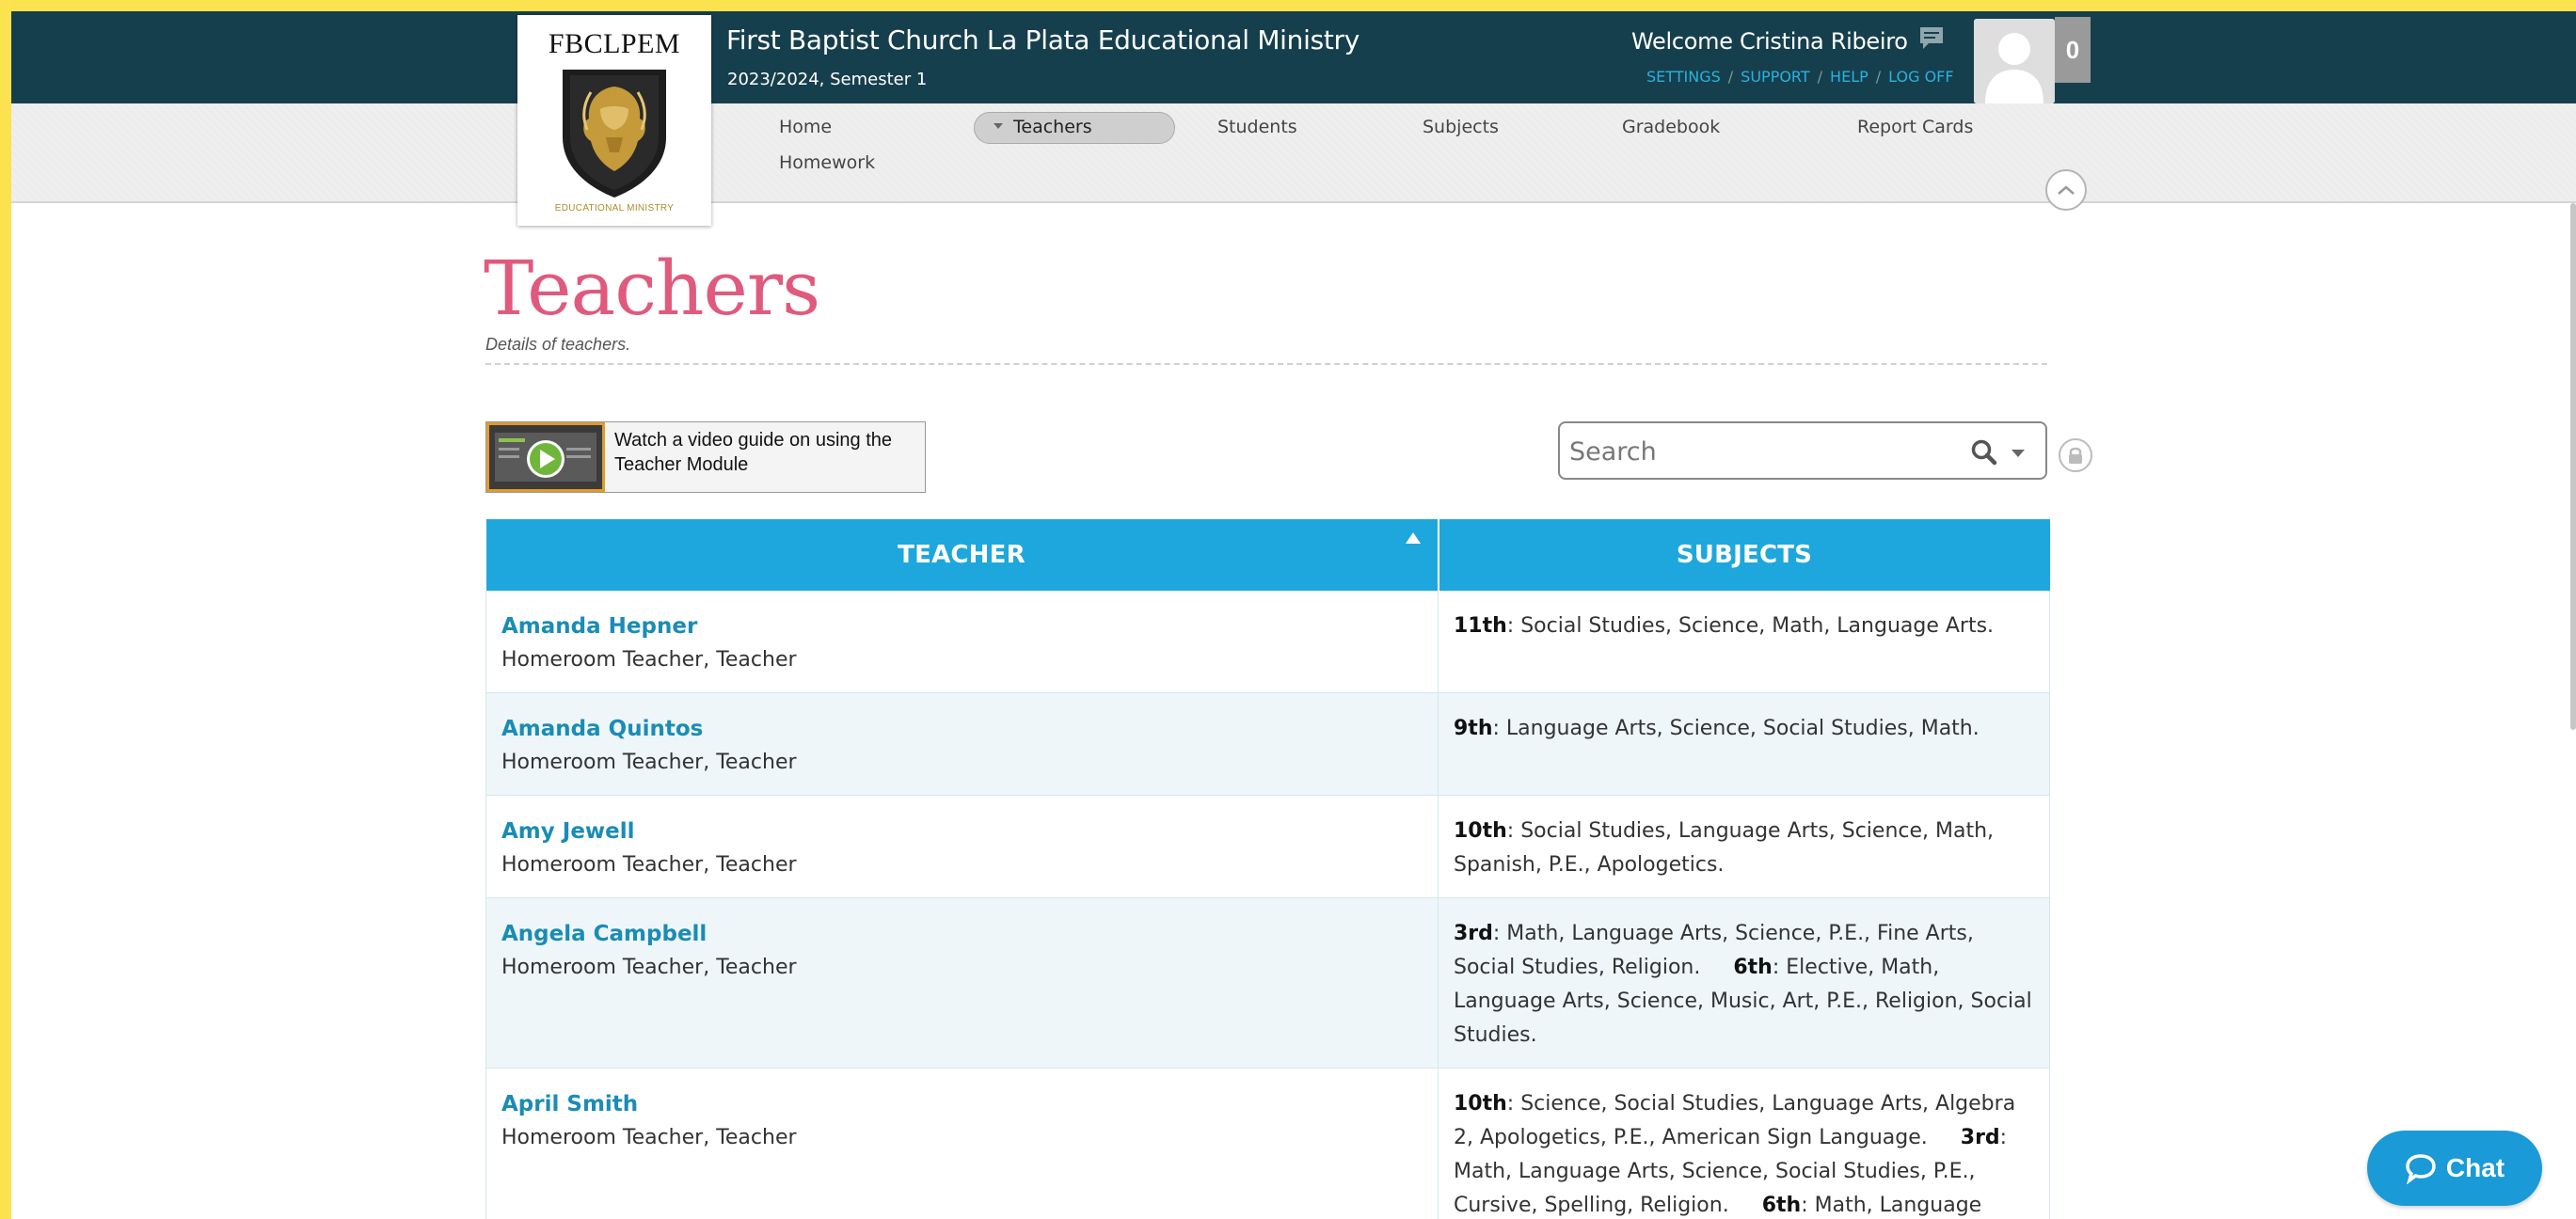 The height and width of the screenshot is (1219, 2576). Describe the element at coordinates (1474, 728) in the screenshot. I see `grade-label: 9th` at that location.